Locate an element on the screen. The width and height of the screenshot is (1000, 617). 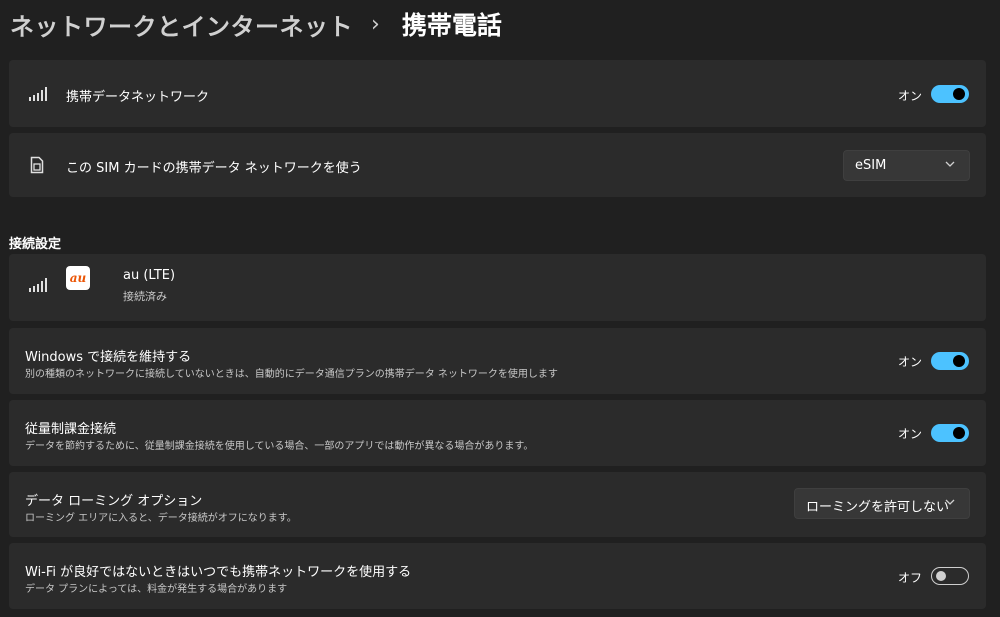
keep-connected-state: オン is located at coordinates (910, 362).